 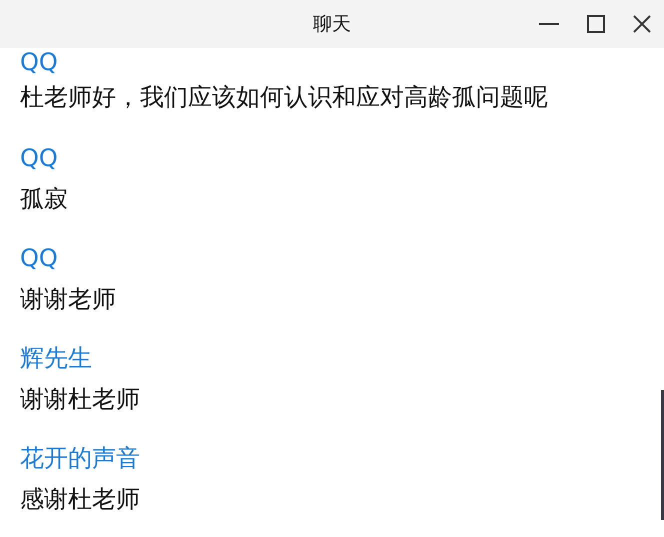 What do you see at coordinates (332, 24) in the screenshot?
I see `window-title: 聊天` at bounding box center [332, 24].